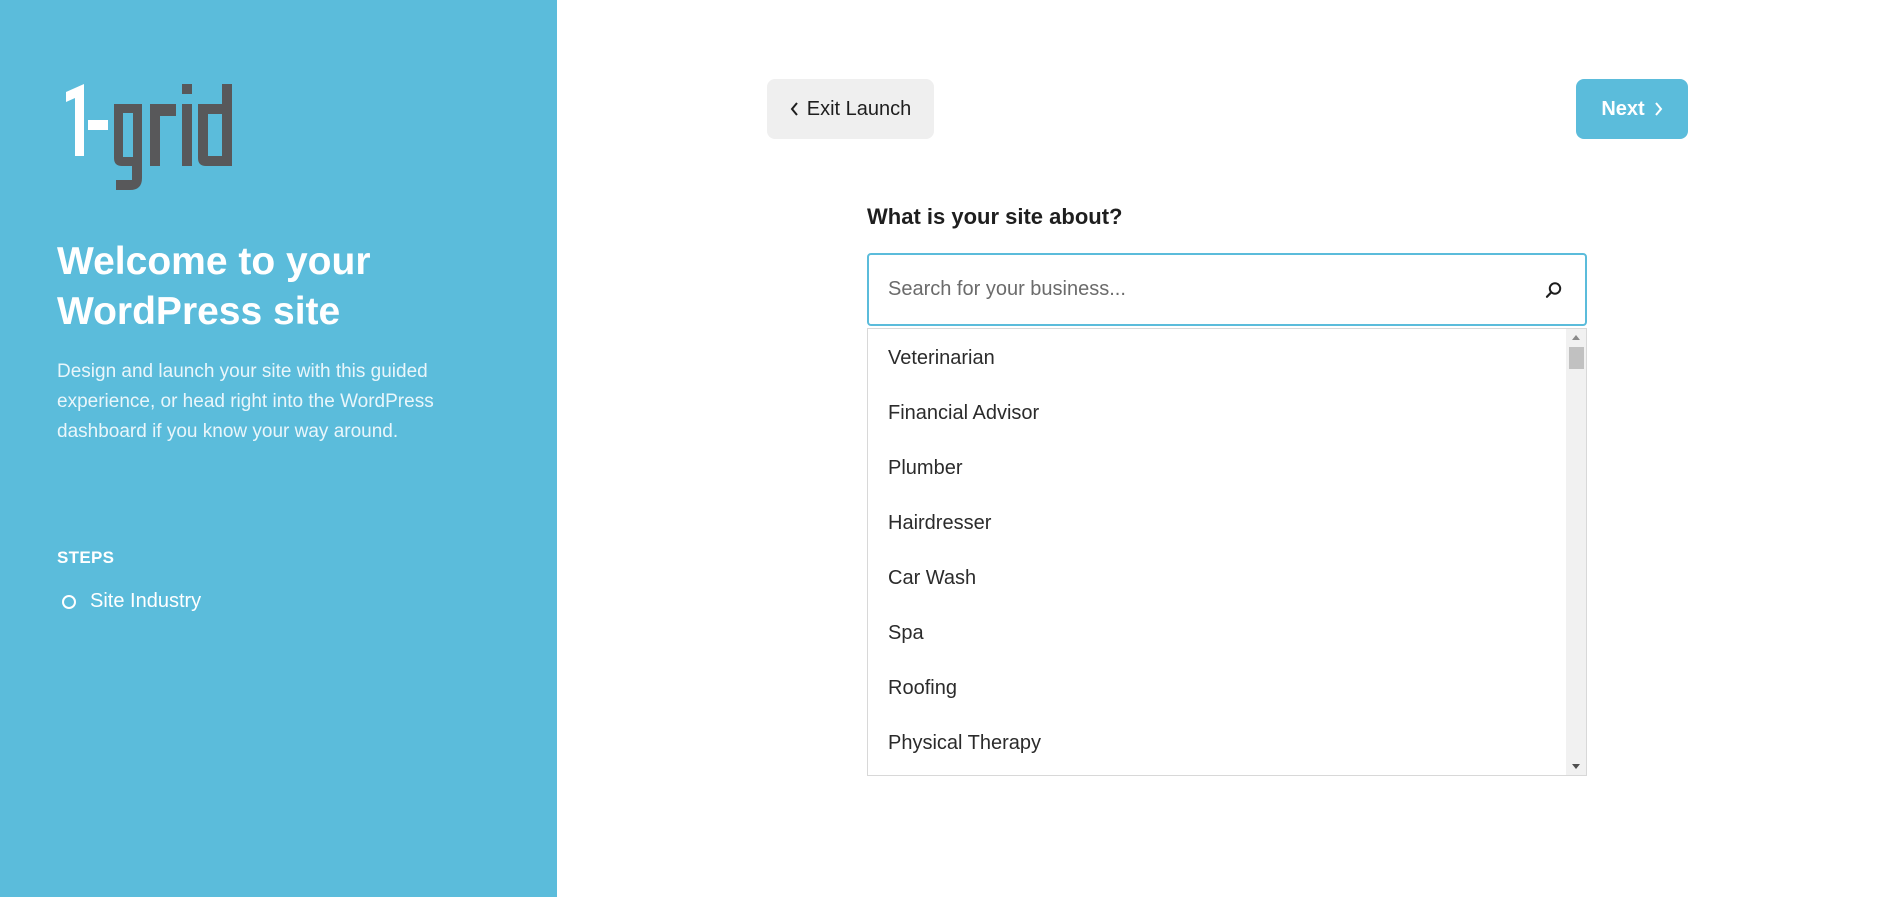  Describe the element at coordinates (69, 601) in the screenshot. I see `circle-outline-icon` at that location.